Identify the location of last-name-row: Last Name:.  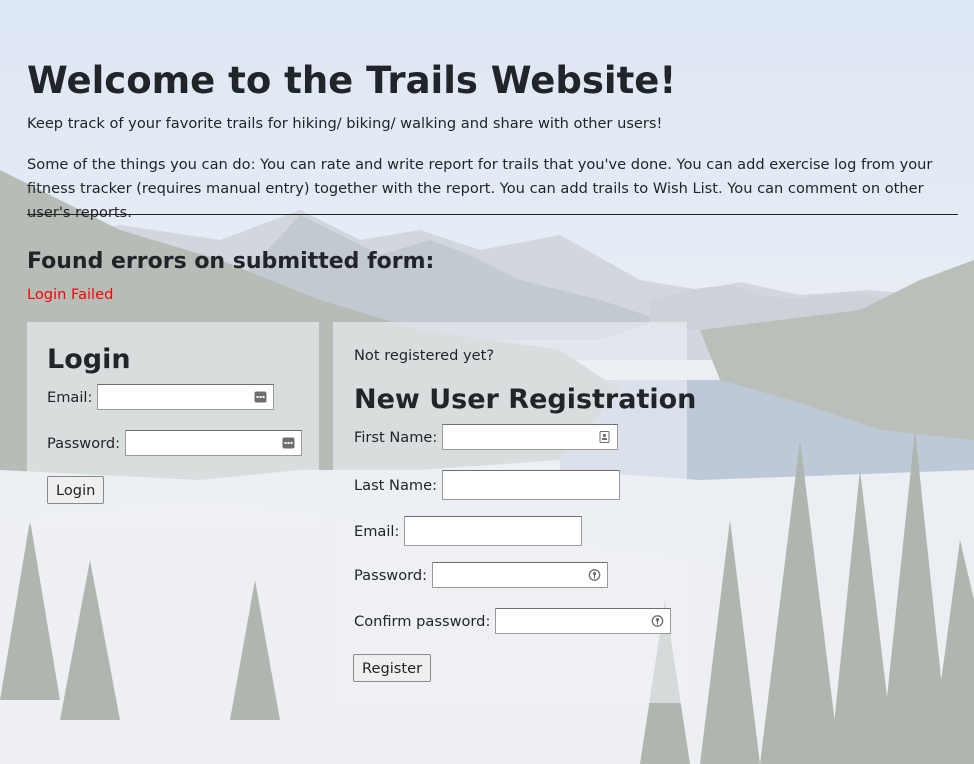
(487, 485).